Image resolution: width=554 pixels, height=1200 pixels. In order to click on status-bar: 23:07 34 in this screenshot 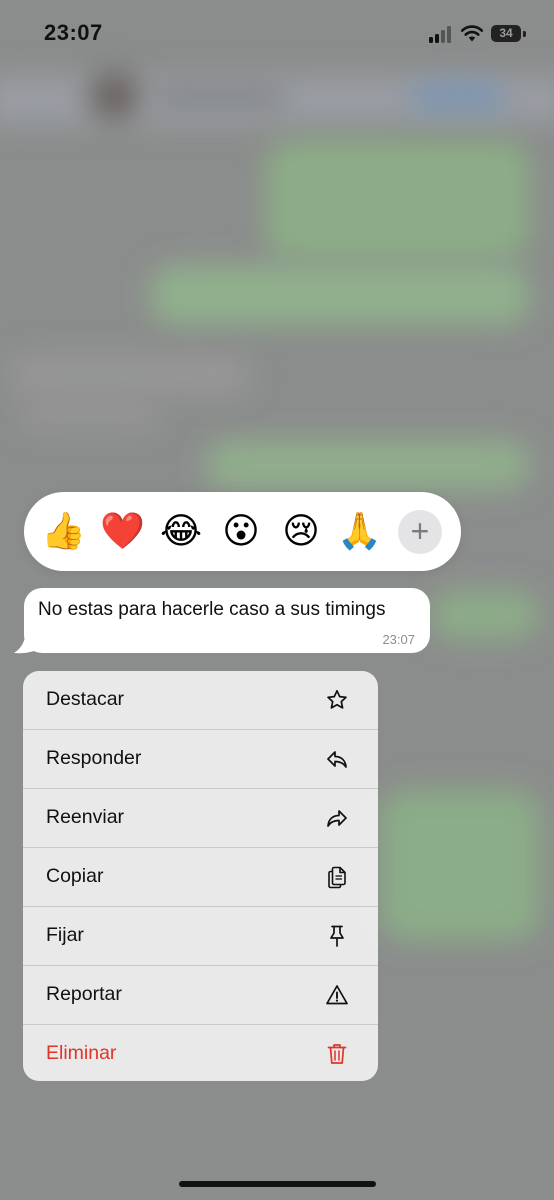, I will do `click(277, 35)`.